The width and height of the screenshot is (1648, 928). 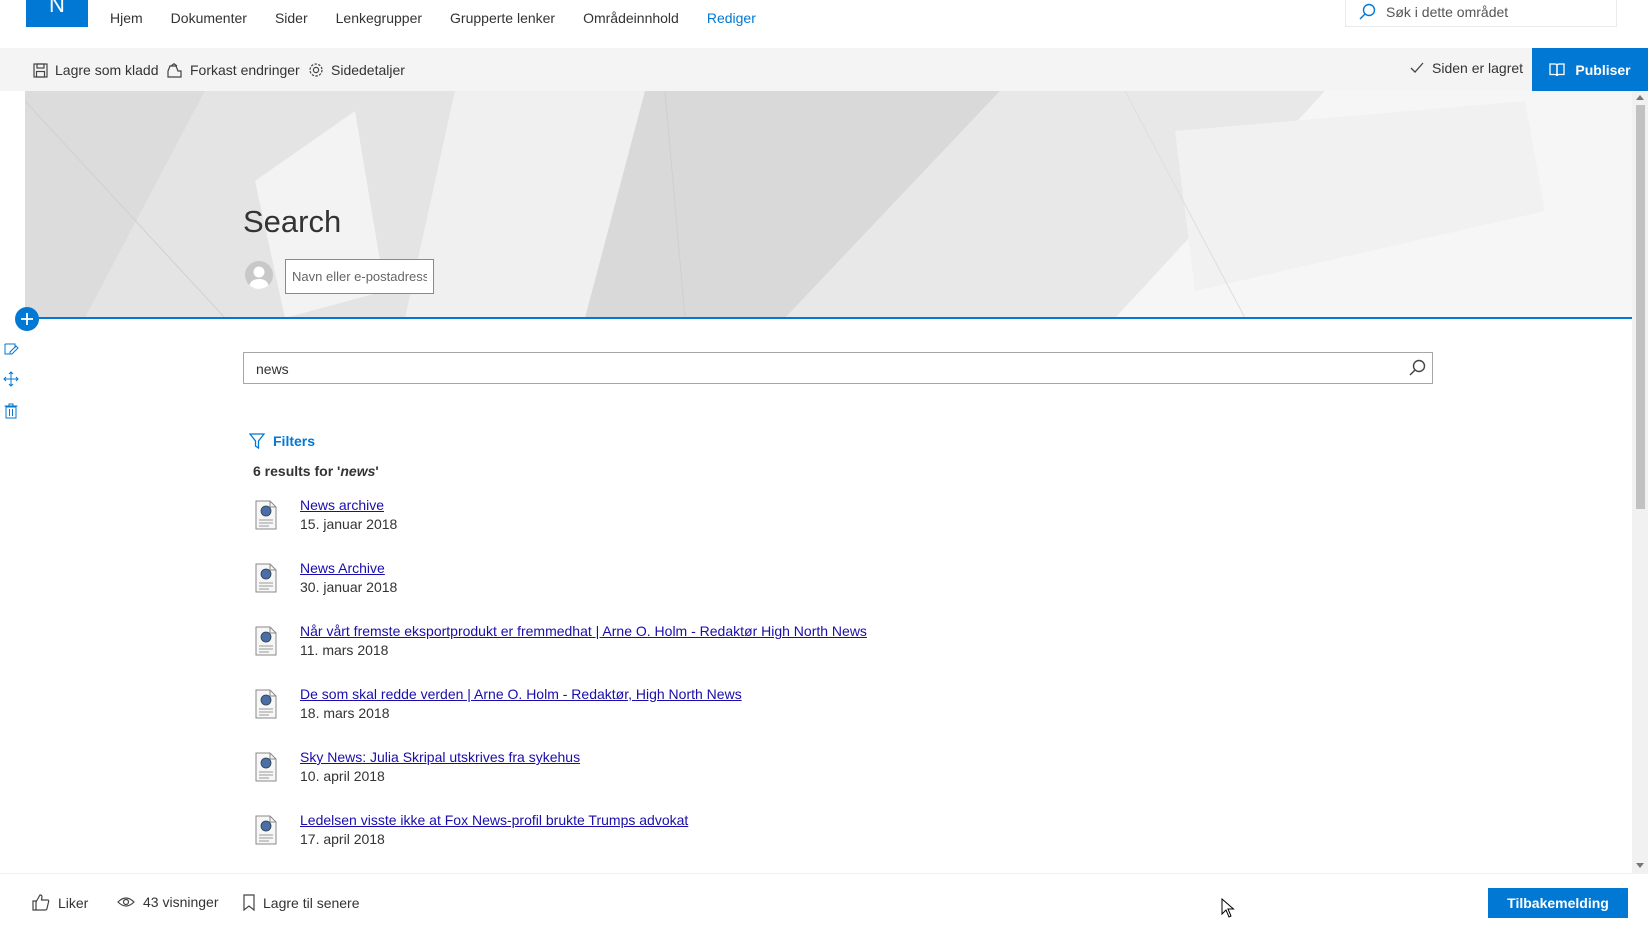 What do you see at coordinates (57, 8) in the screenshot?
I see `site-logo-letter: N` at bounding box center [57, 8].